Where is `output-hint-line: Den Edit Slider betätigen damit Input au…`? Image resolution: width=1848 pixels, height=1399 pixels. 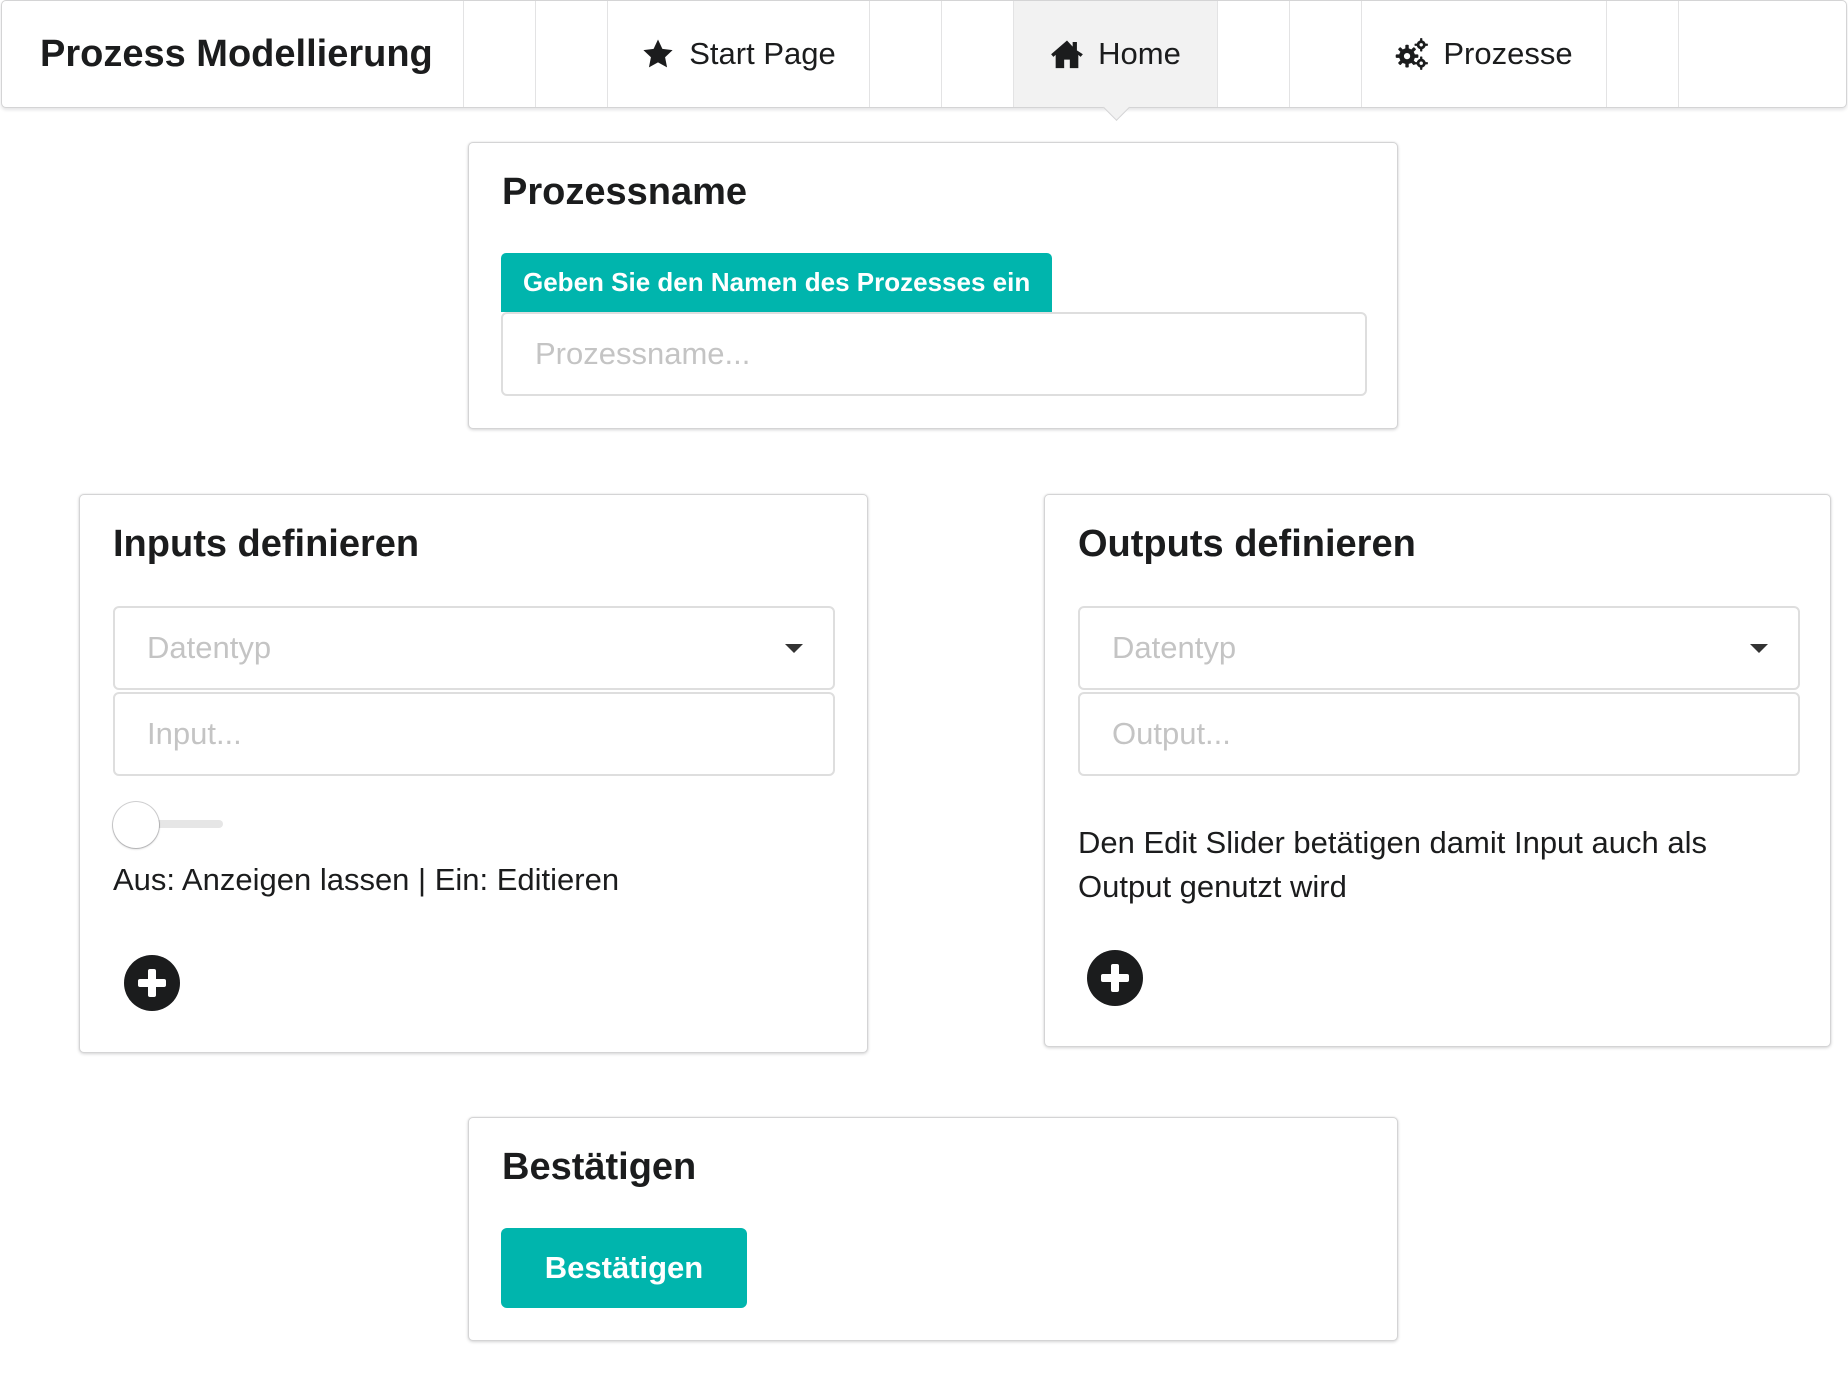
output-hint-line: Den Edit Slider betätigen damit Input au… is located at coordinates (1392, 842).